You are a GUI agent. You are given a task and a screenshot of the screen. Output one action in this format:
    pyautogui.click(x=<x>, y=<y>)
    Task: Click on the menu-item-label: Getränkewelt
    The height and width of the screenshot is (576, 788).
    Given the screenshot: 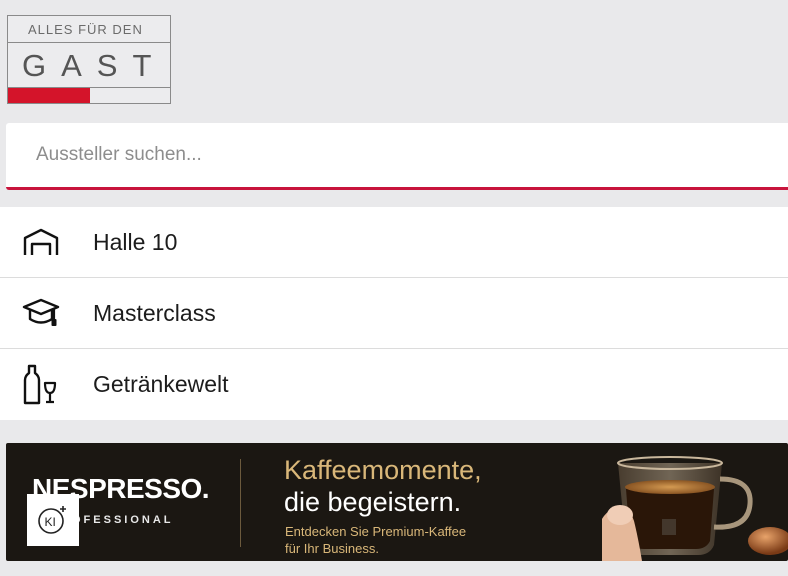 What is the action you would take?
    pyautogui.click(x=161, y=384)
    